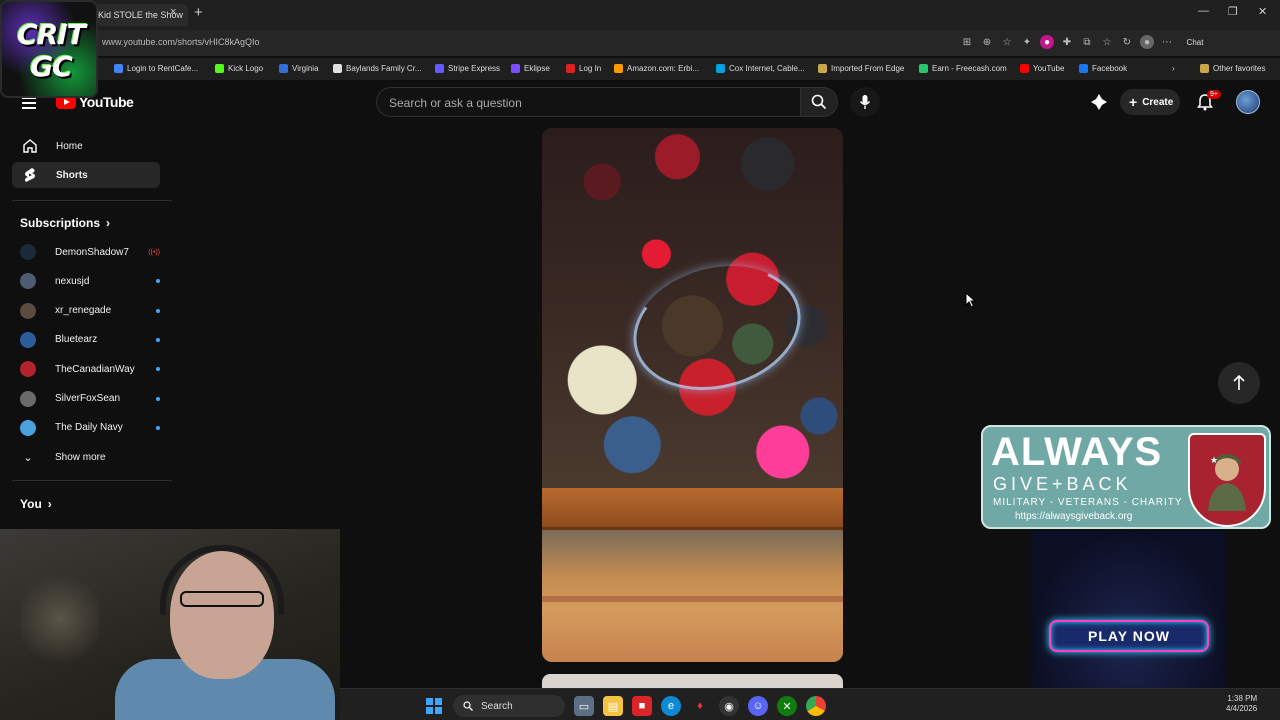 This screenshot has height=720, width=1280. I want to click on soldier-shield-icon: ★, so click(1227, 480).